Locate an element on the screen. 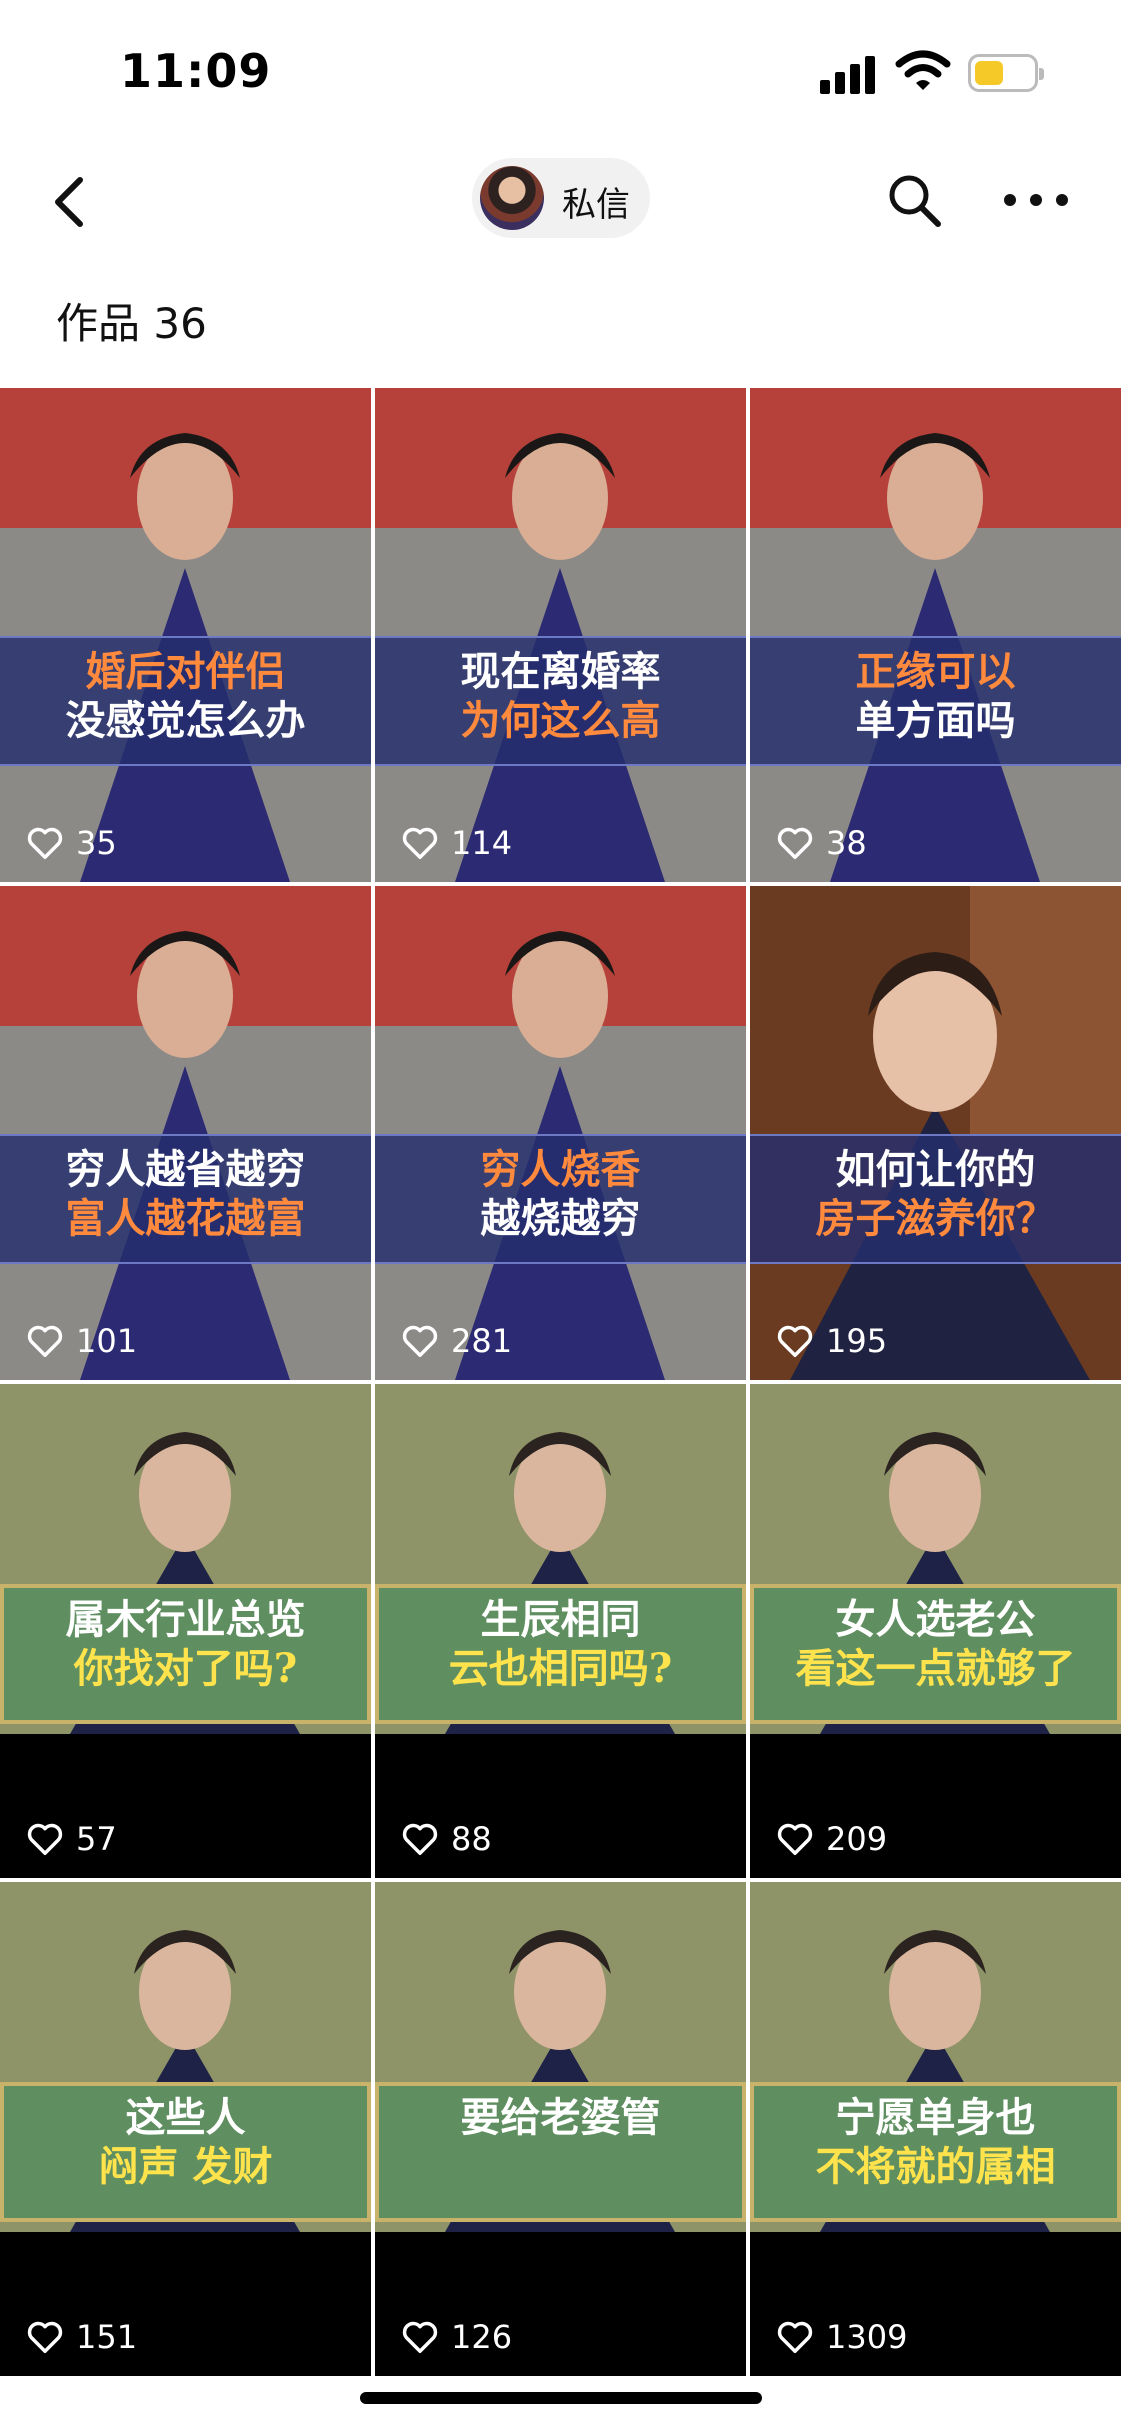 Image resolution: width=1123 pixels, height=2430 pixels. like-count: 114 is located at coordinates (456, 843).